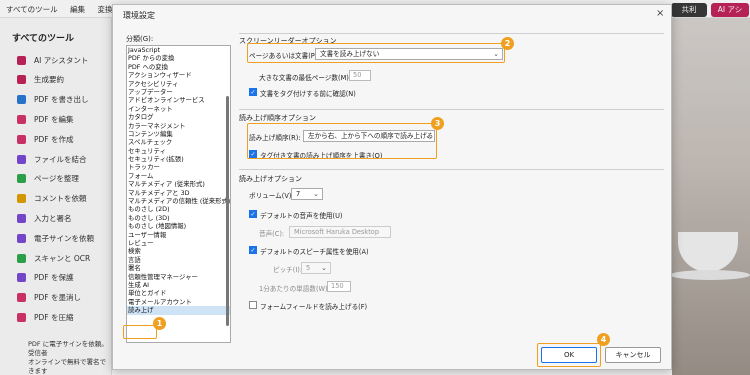 The width and height of the screenshot is (750, 375). I want to click on category-item: セキュリティ(拡張), so click(178, 159).